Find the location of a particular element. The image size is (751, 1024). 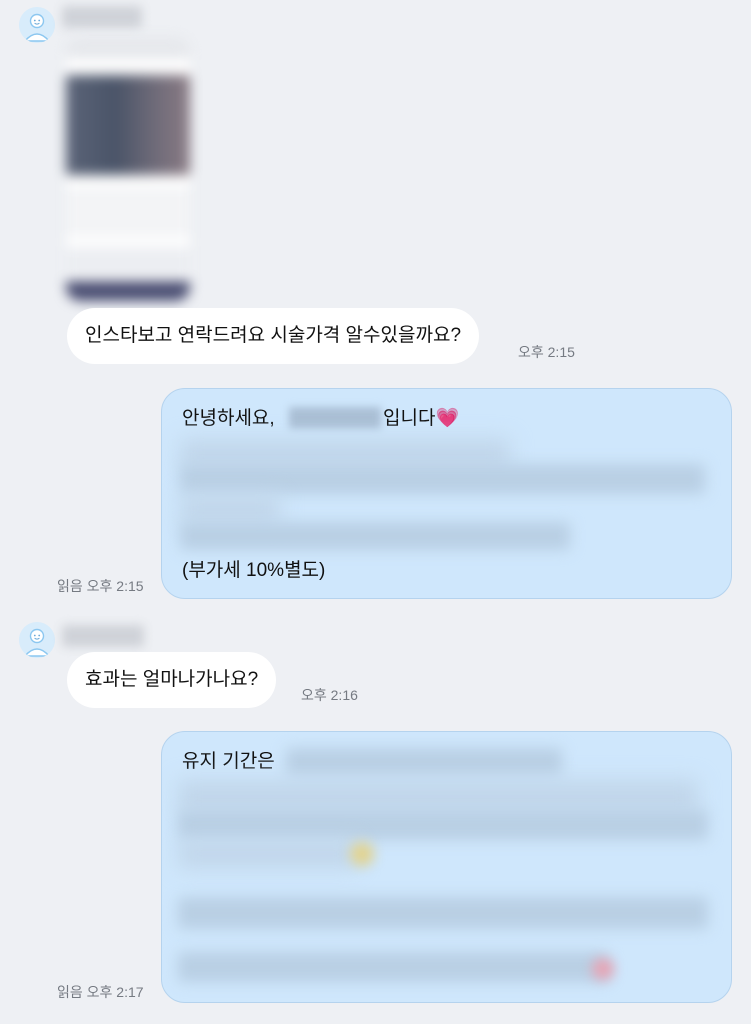

message-time: 오후 2:16 is located at coordinates (329, 695).